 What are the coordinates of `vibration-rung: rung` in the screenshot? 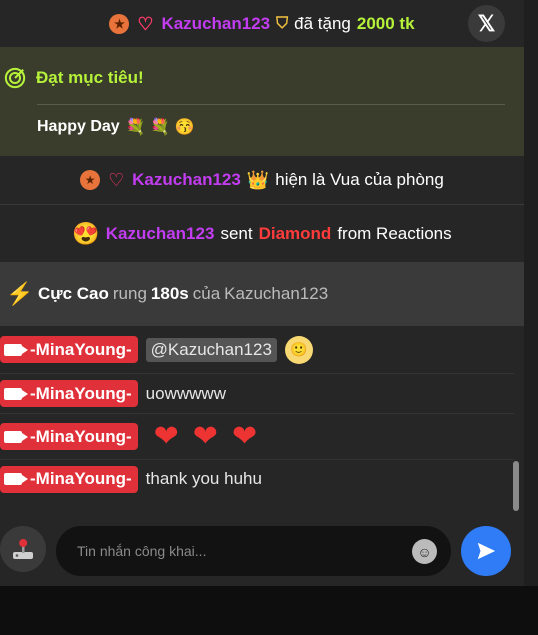 It's located at (129, 293).